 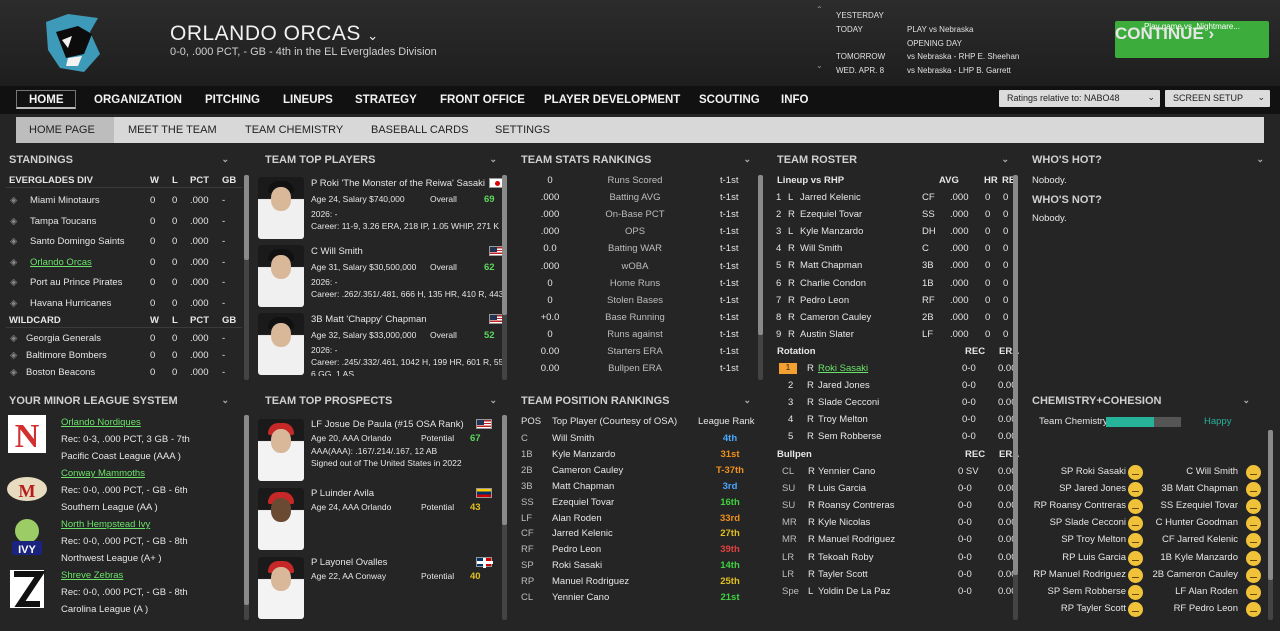 What do you see at coordinates (1189, 505) in the screenshot?
I see `chem-player-link: SS Ezequiel Tovar` at bounding box center [1189, 505].